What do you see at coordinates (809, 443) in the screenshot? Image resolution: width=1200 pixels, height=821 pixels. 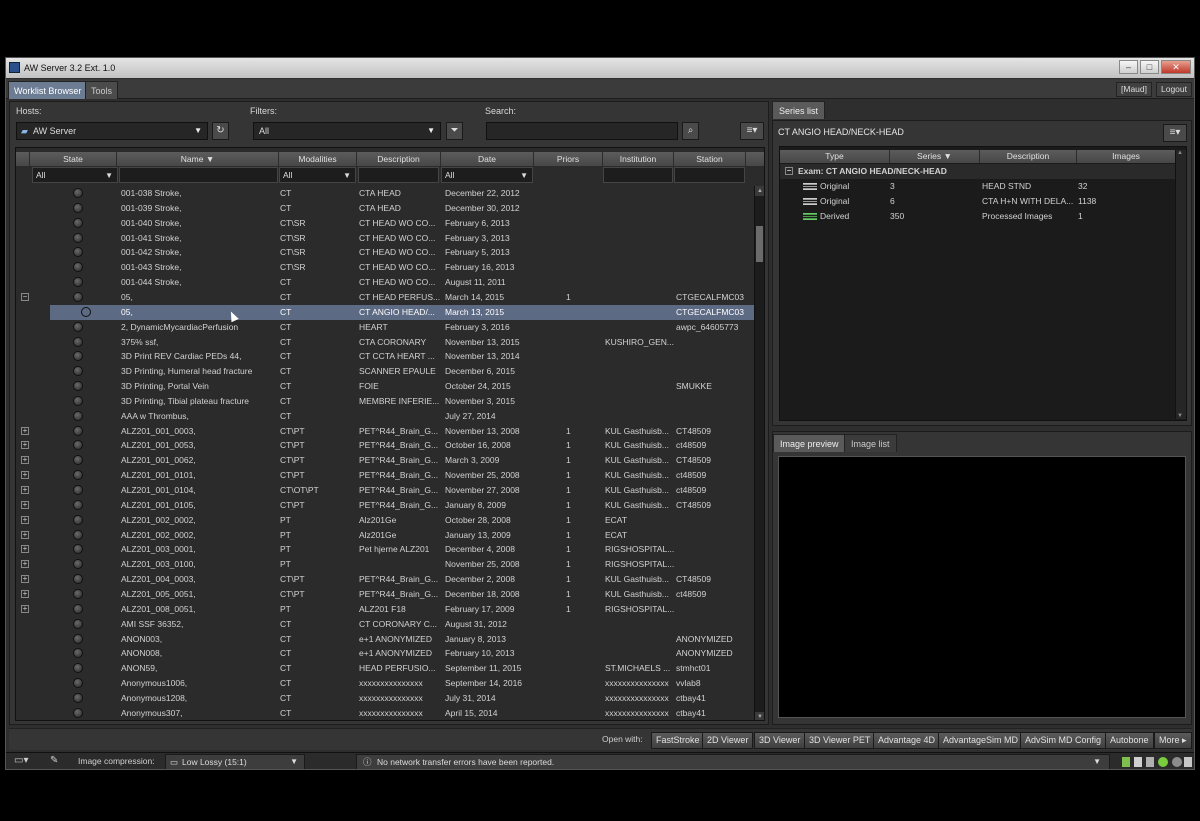 I see `tab-image-preview: Image preview` at bounding box center [809, 443].